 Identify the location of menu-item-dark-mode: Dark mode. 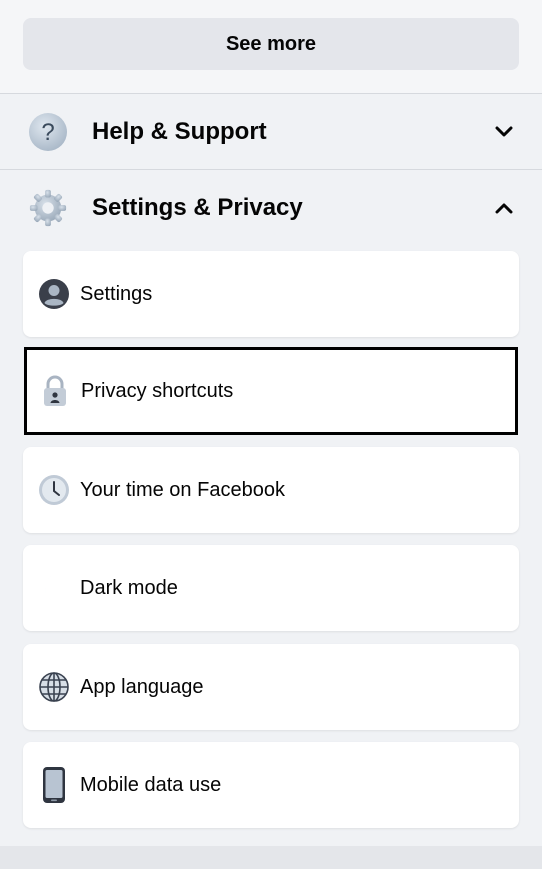
(271, 588).